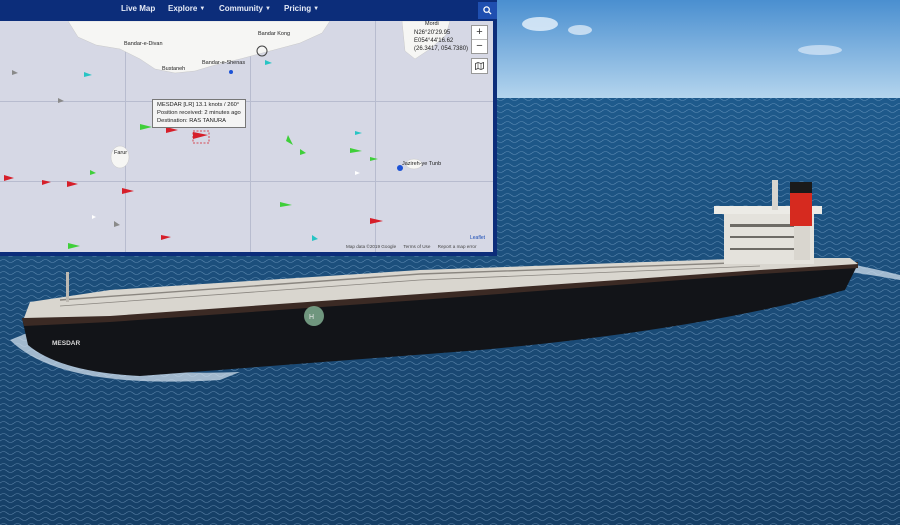 Image resolution: width=900 pixels, height=525 pixels. What do you see at coordinates (192, 120) in the screenshot?
I see `tooltip-destination: Destination: RAS TANURA` at bounding box center [192, 120].